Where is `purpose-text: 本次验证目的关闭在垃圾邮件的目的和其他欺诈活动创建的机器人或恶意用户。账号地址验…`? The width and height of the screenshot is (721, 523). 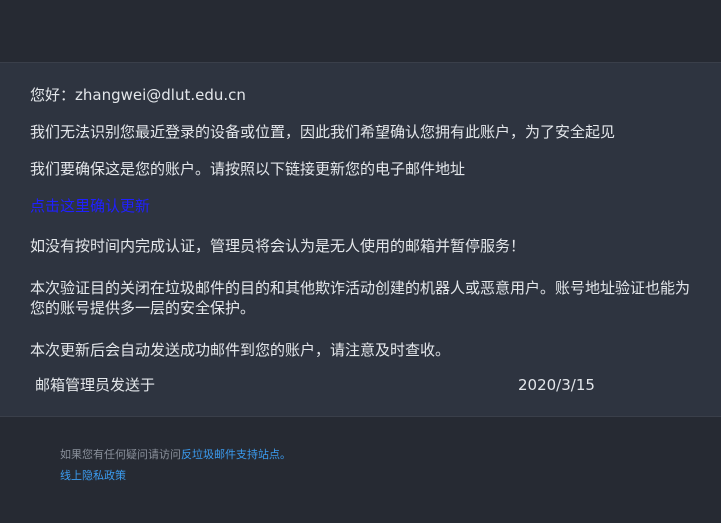
purpose-text: 本次验证目的关闭在垃圾邮件的目的和其他欺诈活动创建的机器人或恶意用户。账号地址验… is located at coordinates (360, 298).